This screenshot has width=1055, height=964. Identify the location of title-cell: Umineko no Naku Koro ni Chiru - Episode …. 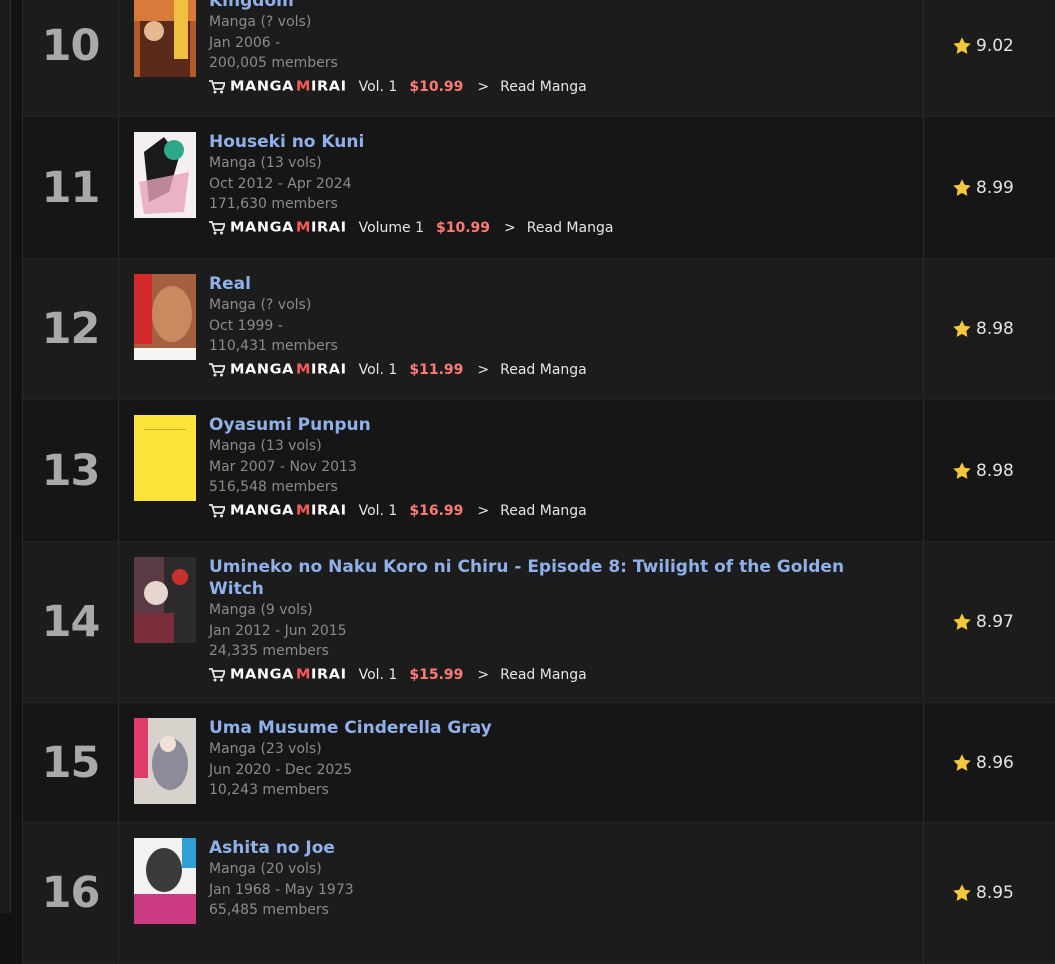
(521, 622).